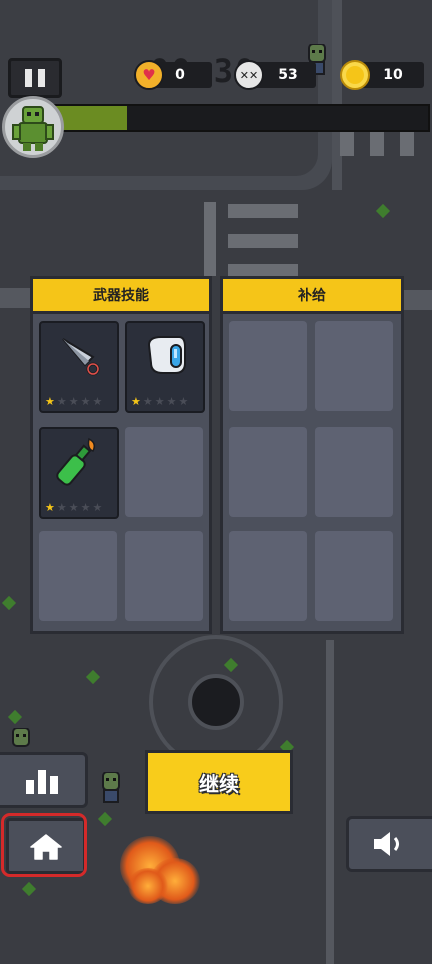  What do you see at coordinates (386, 844) in the screenshot?
I see `speaker-icon` at bounding box center [386, 844].